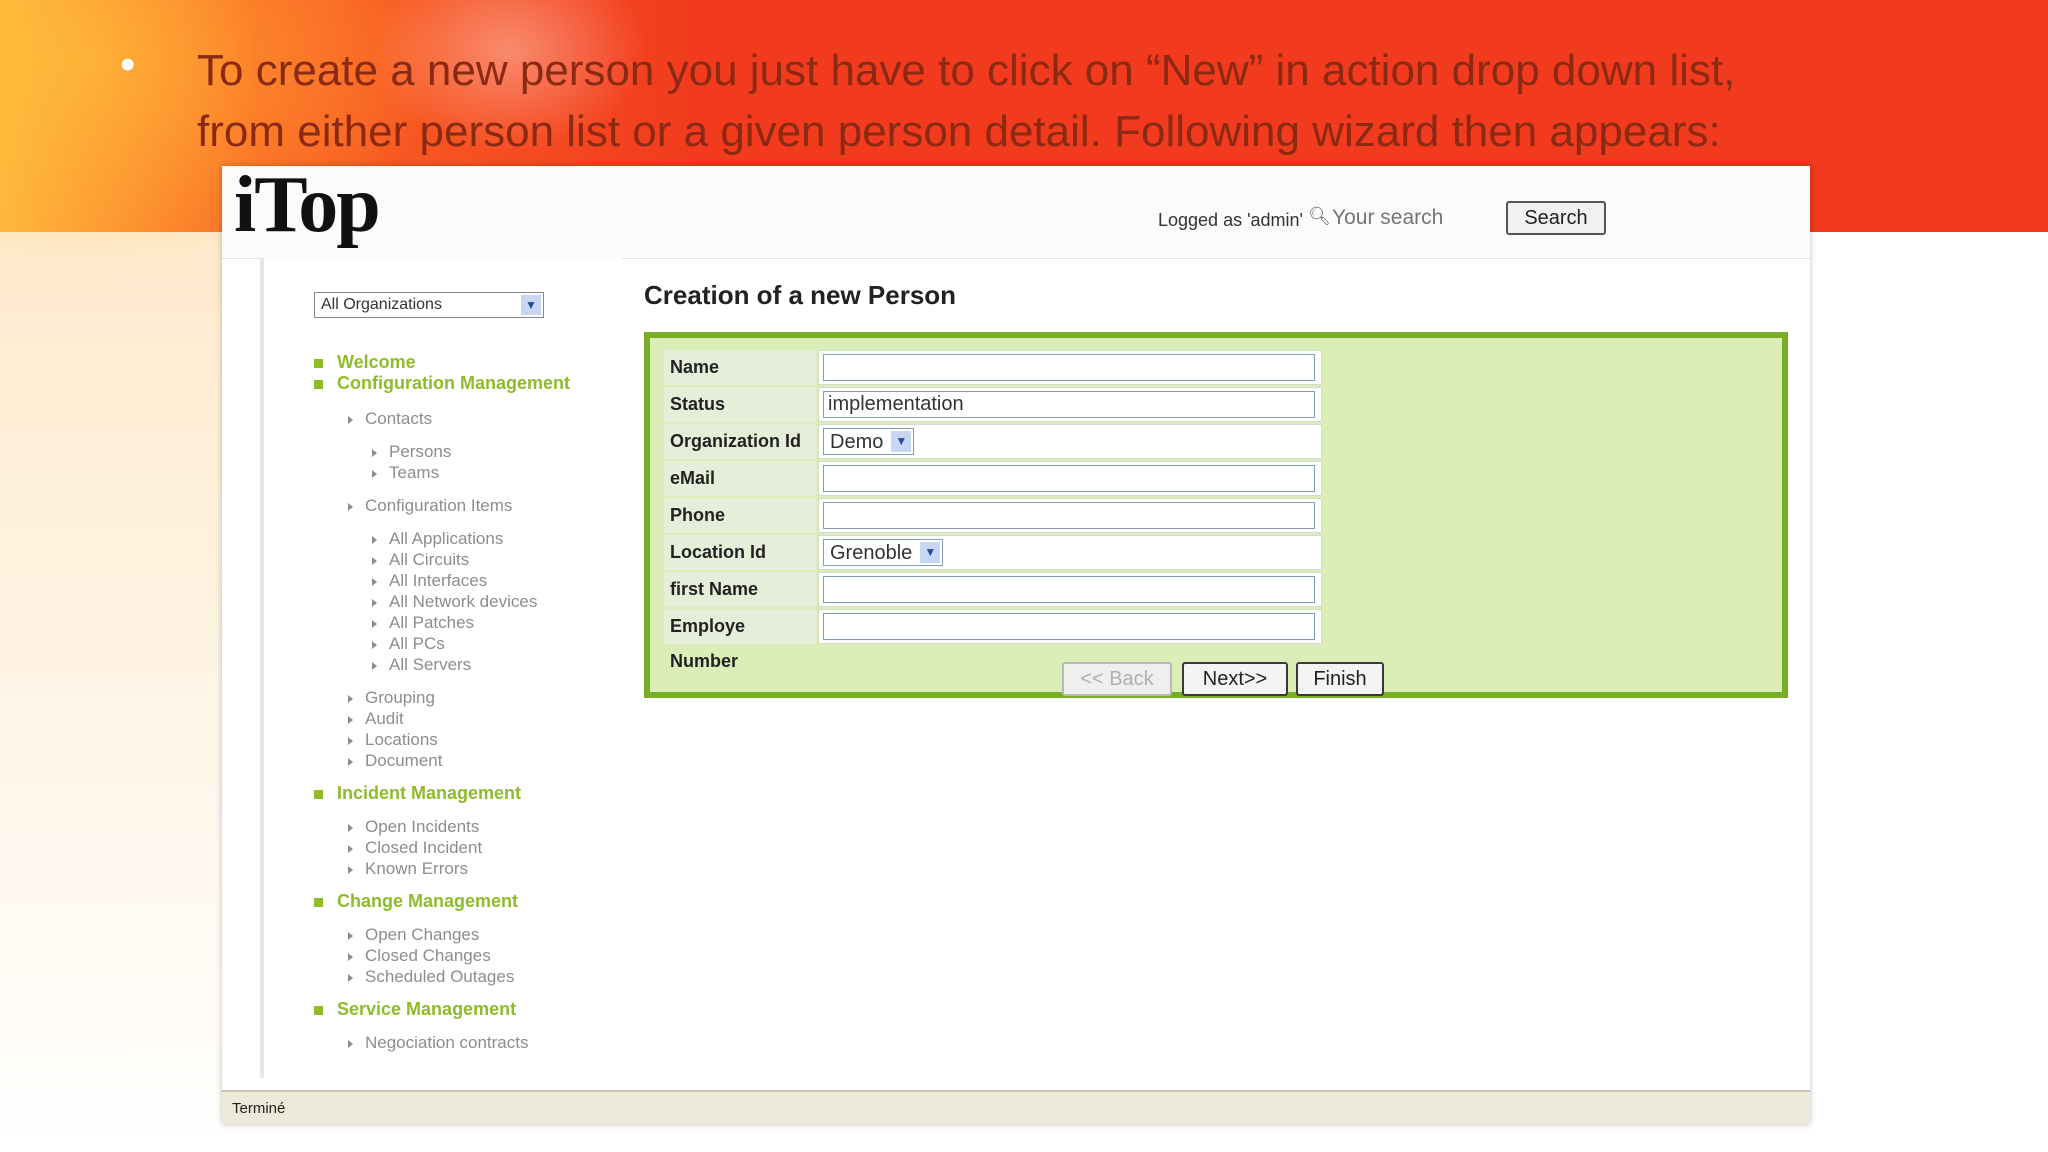  Describe the element at coordinates (464, 718) in the screenshot. I see `menu-item-audit: Audit` at that location.